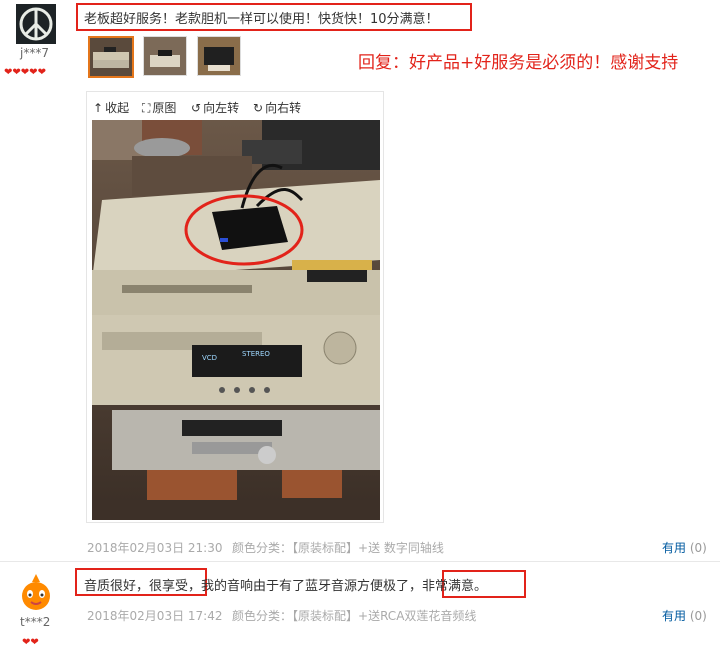 The image size is (720, 665). I want to click on color-variant: 颜色分类：【原装标配】+送RCA双莲花音频线, so click(354, 615).